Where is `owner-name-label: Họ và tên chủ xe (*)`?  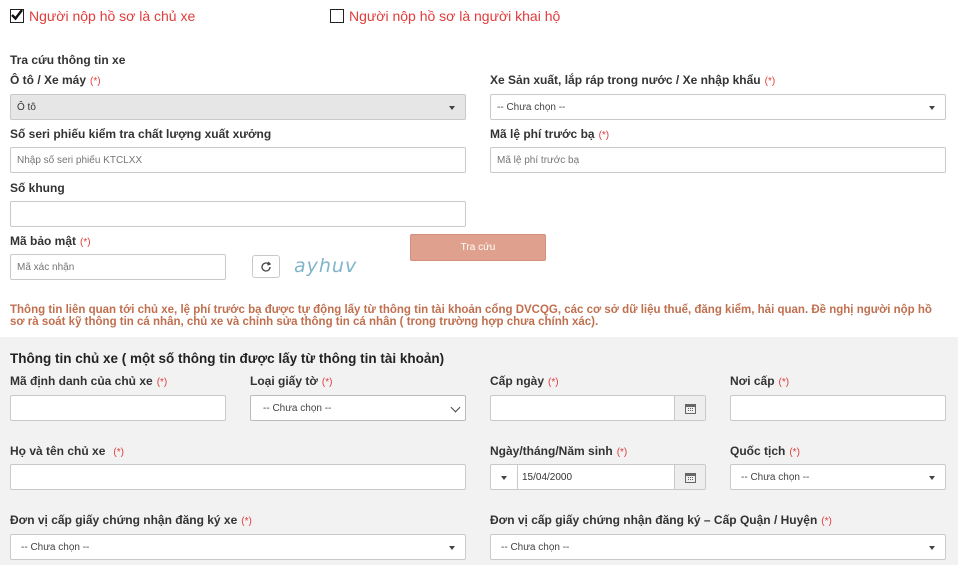
owner-name-label: Họ và tên chủ xe (*) is located at coordinates (67, 451).